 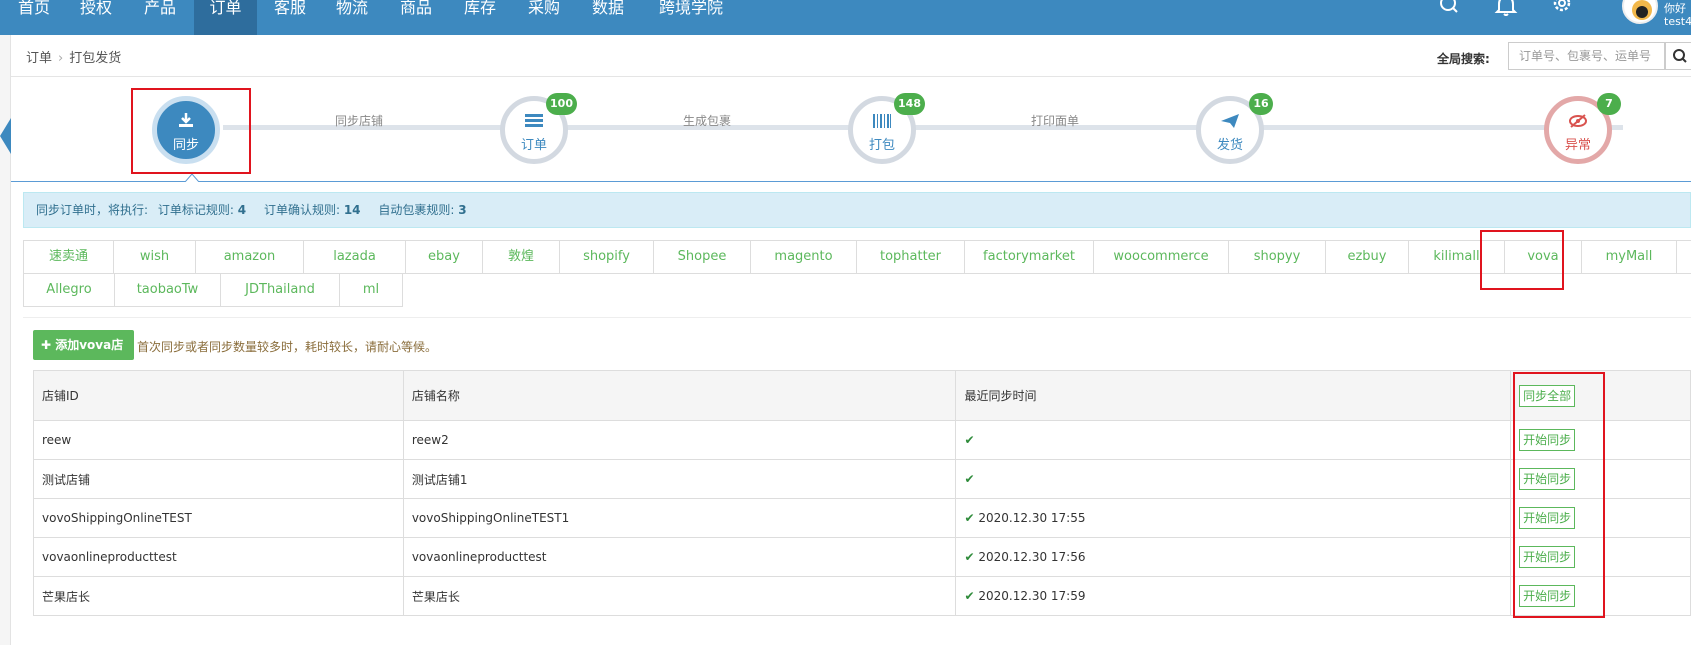 I want to click on nav-label: 产品, so click(x=159, y=8).